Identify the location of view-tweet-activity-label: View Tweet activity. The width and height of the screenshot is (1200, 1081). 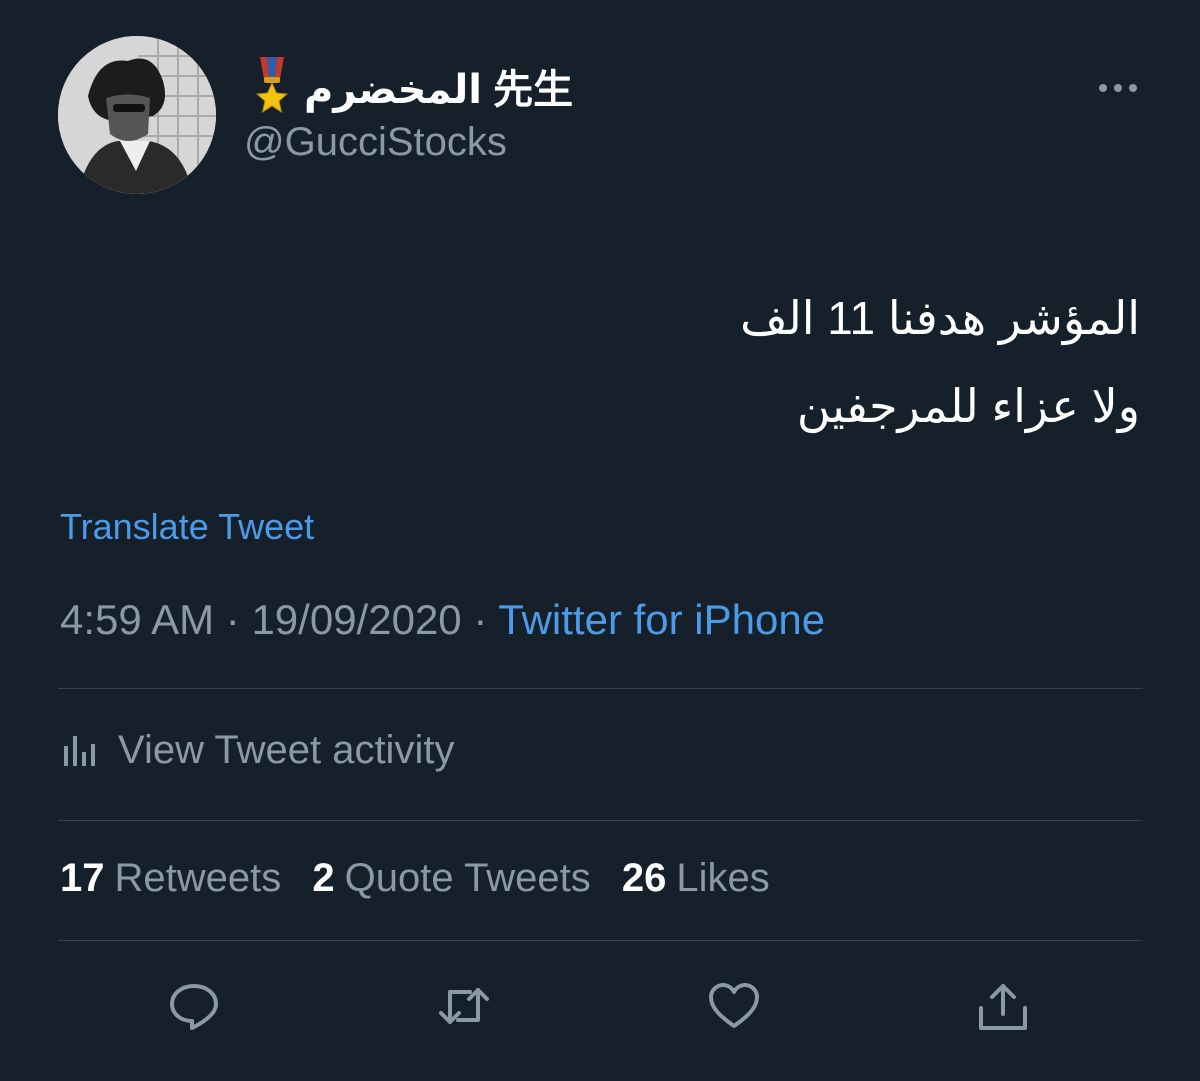
(286, 749).